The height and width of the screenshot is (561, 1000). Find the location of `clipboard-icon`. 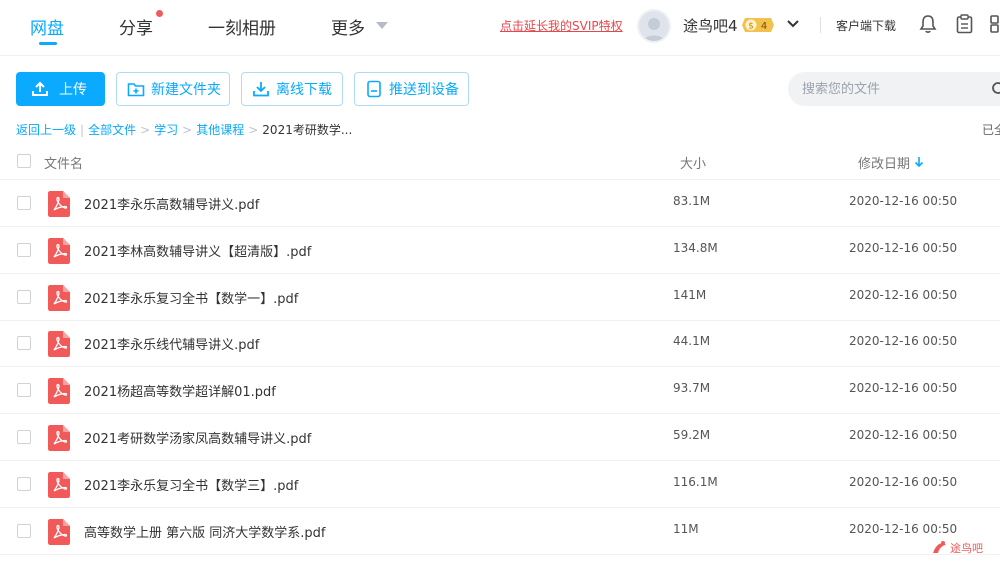

clipboard-icon is located at coordinates (964, 24).